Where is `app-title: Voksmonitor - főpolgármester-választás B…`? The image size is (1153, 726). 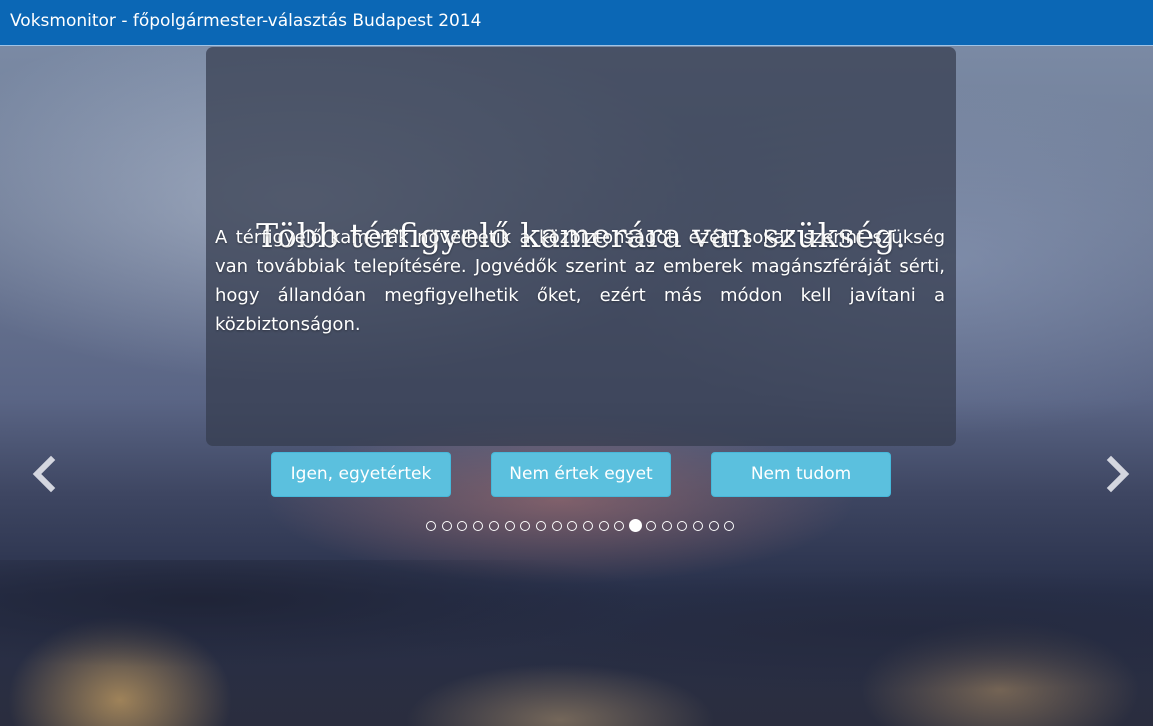
app-title: Voksmonitor - főpolgármester-választás B… is located at coordinates (246, 21).